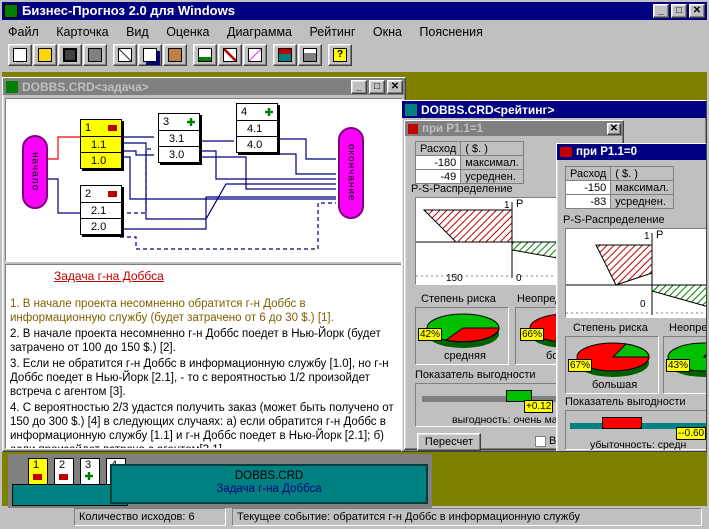 This screenshot has height=529, width=709. Describe the element at coordinates (62, 465) in the screenshot. I see `card-tab-label: 2` at that location.